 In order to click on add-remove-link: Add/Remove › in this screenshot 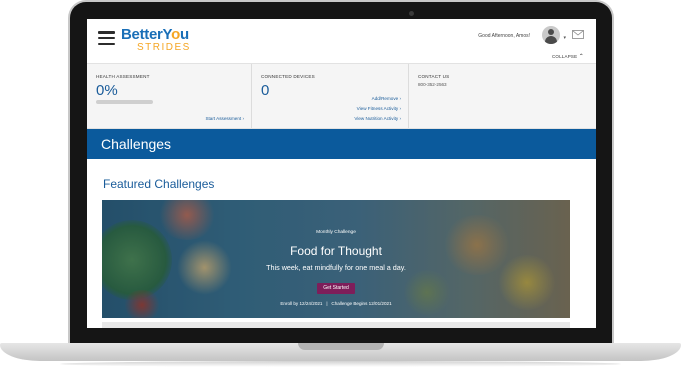, I will do `click(386, 98)`.